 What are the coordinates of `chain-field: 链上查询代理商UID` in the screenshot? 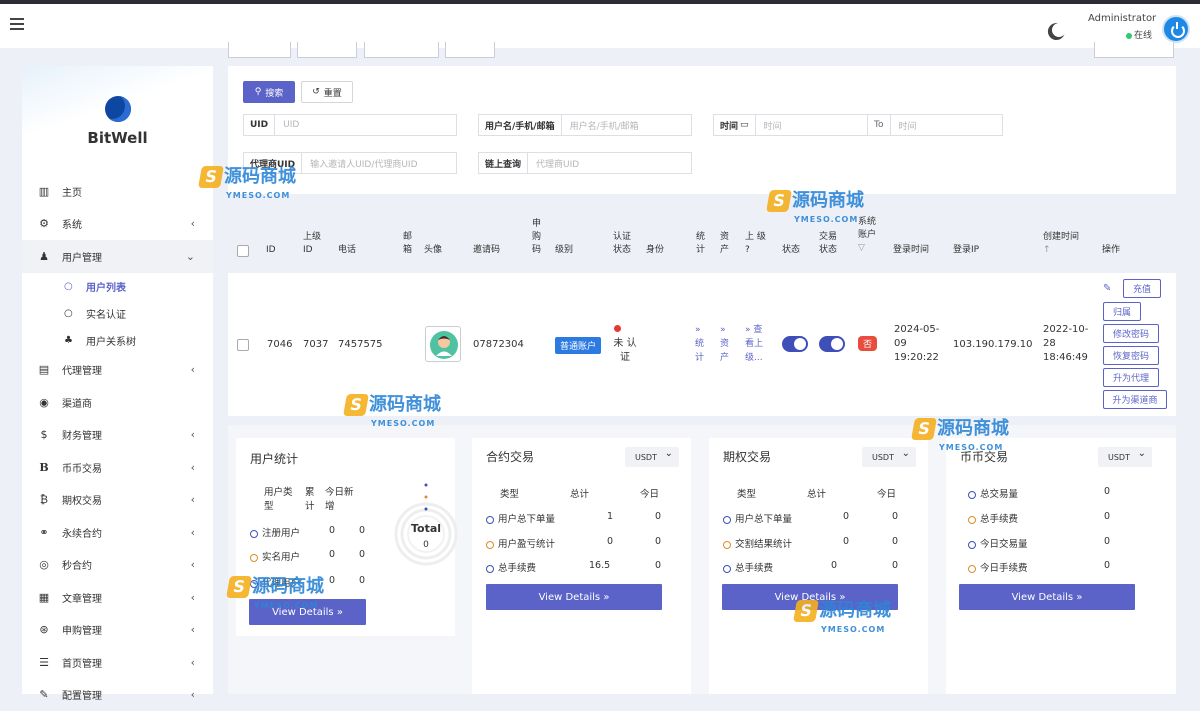 It's located at (585, 163).